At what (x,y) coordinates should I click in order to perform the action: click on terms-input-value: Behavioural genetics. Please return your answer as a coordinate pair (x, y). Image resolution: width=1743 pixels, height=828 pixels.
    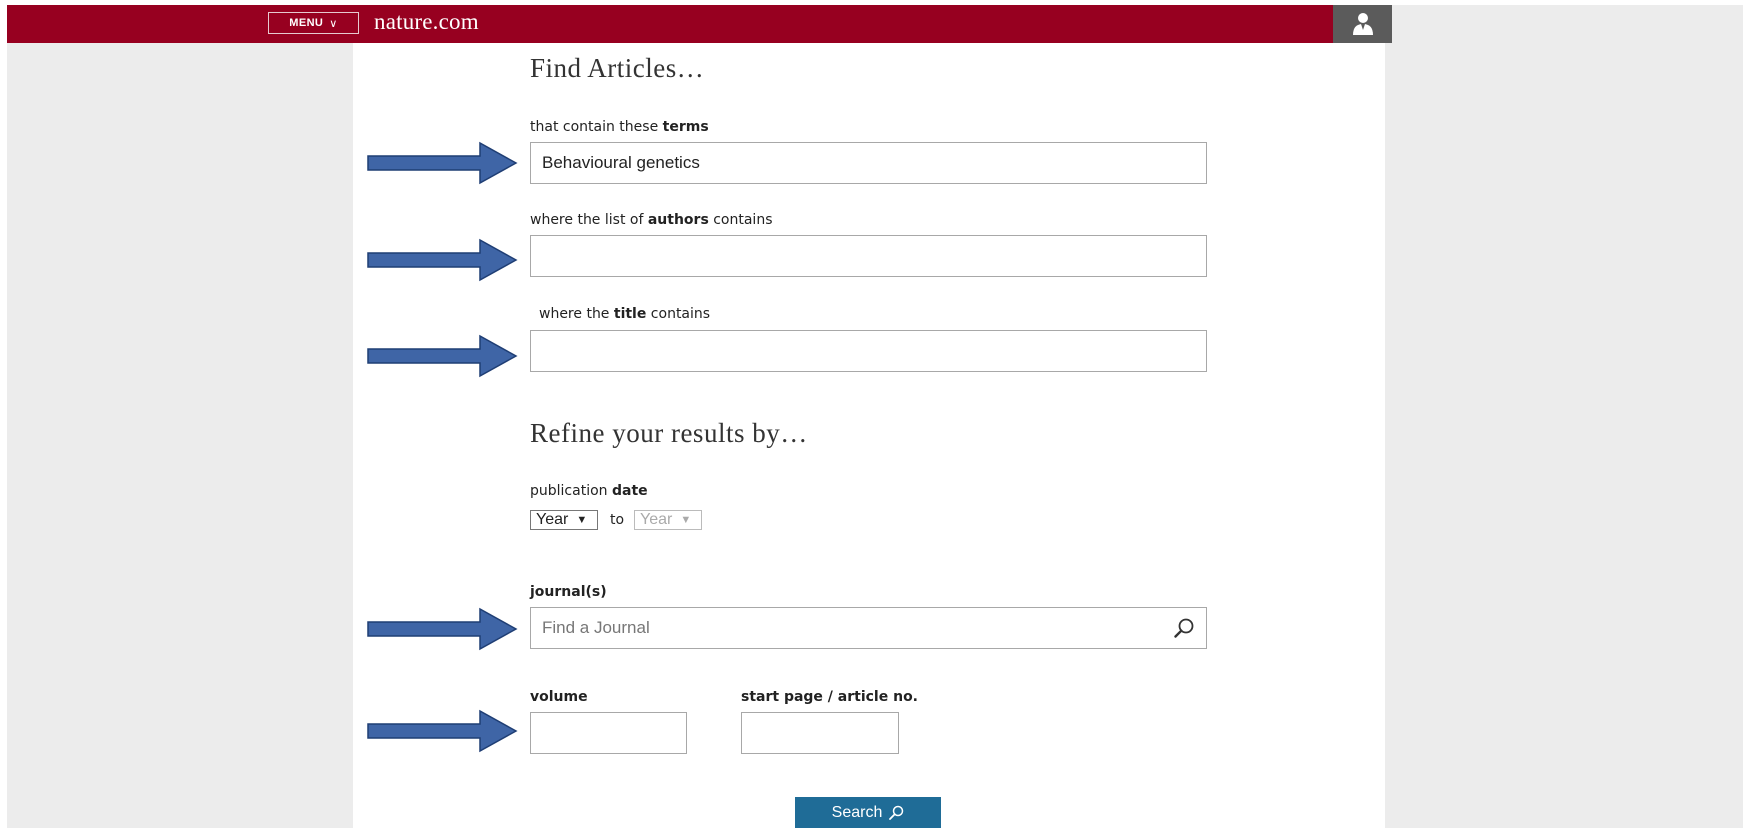
    Looking at the image, I should click on (621, 162).